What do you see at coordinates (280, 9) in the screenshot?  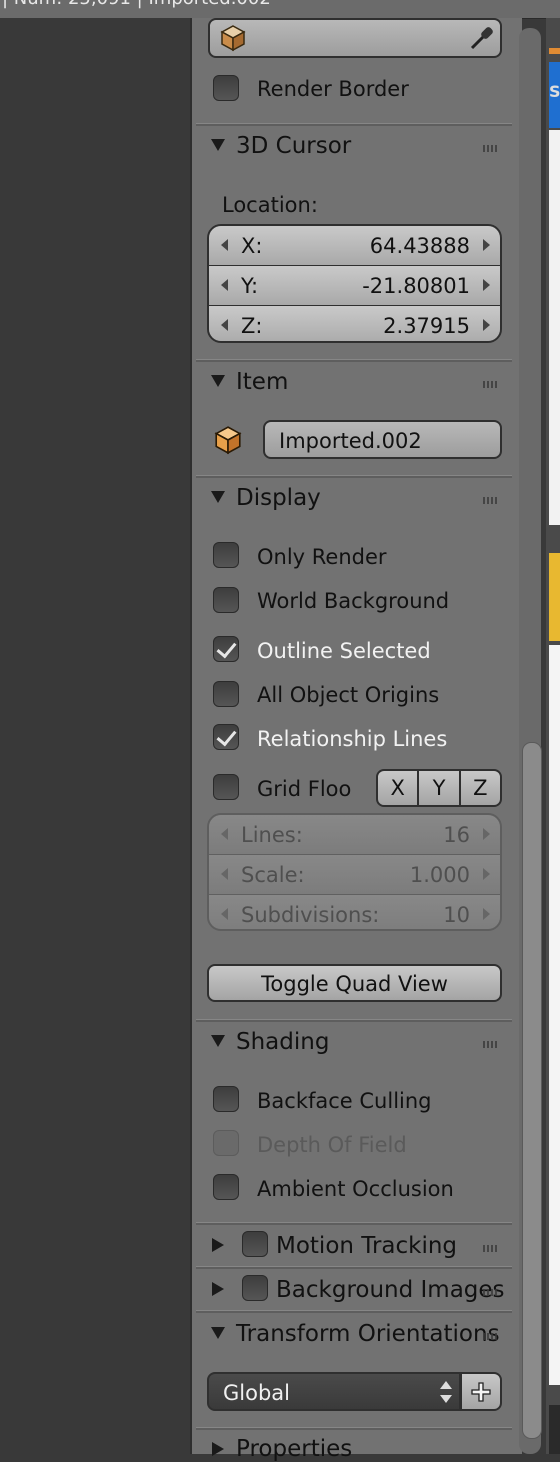 I see `window-title-bar: | Num: 25,091 | Imported.002` at bounding box center [280, 9].